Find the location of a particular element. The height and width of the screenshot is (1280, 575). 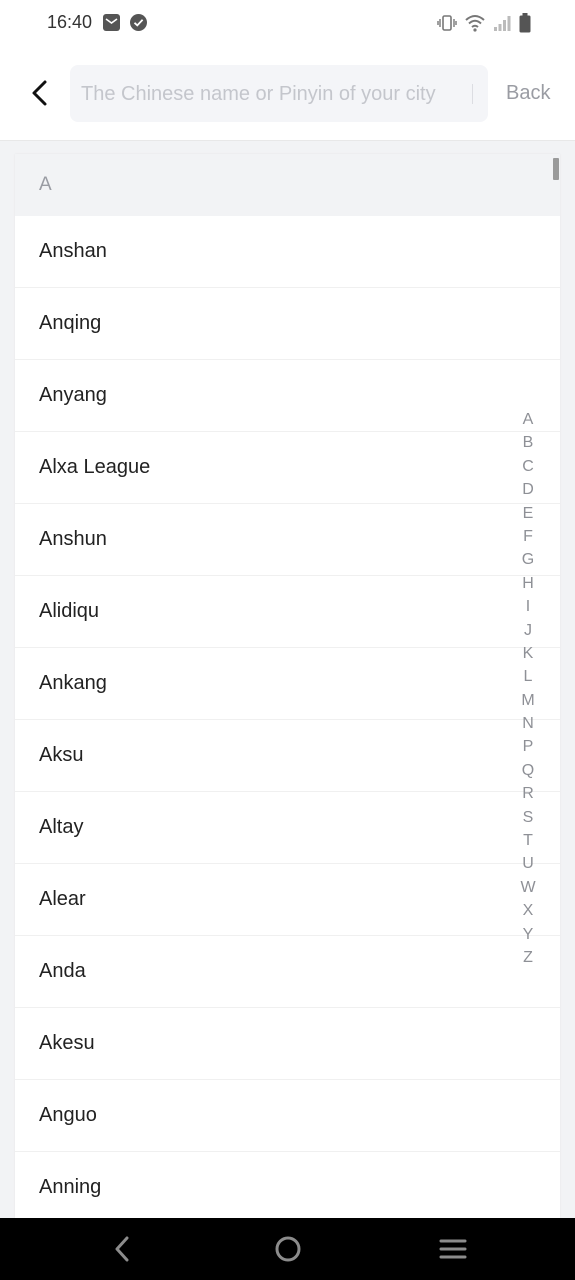

city-item: Ankang is located at coordinates (287, 684).